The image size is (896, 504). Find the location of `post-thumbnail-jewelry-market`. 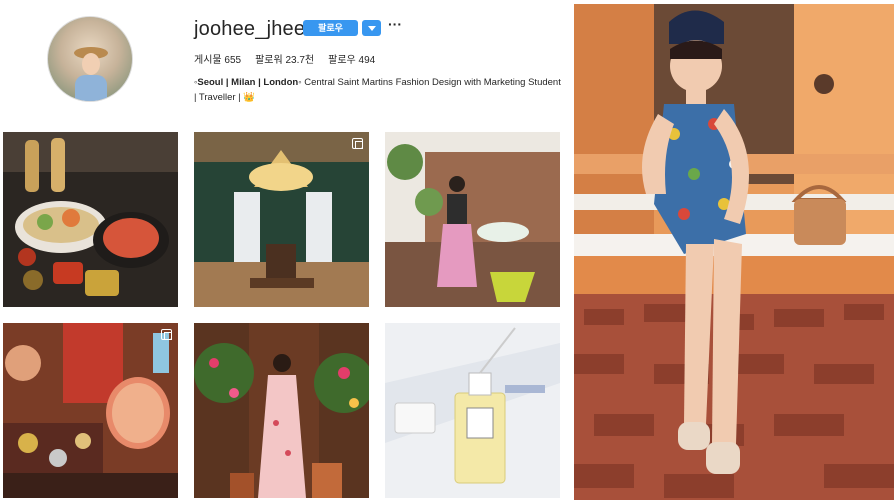

post-thumbnail-jewelry-market is located at coordinates (90, 410).